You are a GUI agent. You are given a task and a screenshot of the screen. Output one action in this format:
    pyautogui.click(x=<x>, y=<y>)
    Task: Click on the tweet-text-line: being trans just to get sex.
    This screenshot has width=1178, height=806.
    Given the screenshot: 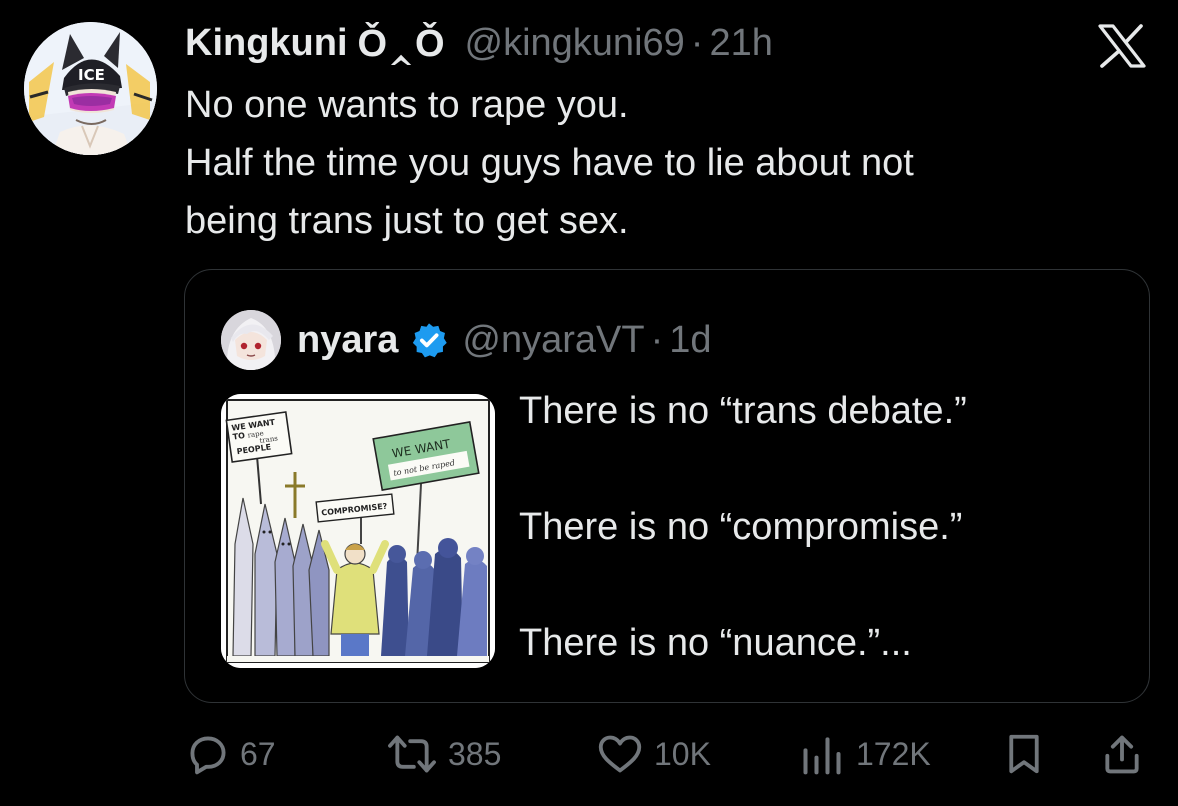 What is the action you would take?
    pyautogui.click(x=407, y=221)
    